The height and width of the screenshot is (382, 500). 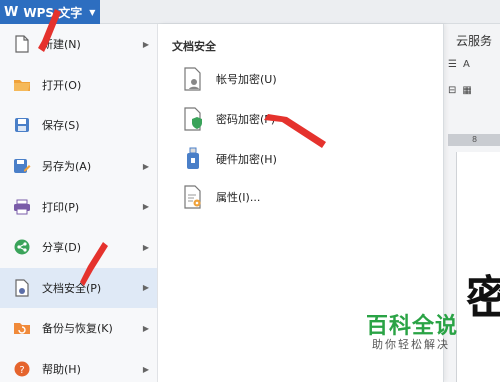 What do you see at coordinates (452, 64) in the screenshot?
I see `align-icon: ☰` at bounding box center [452, 64].